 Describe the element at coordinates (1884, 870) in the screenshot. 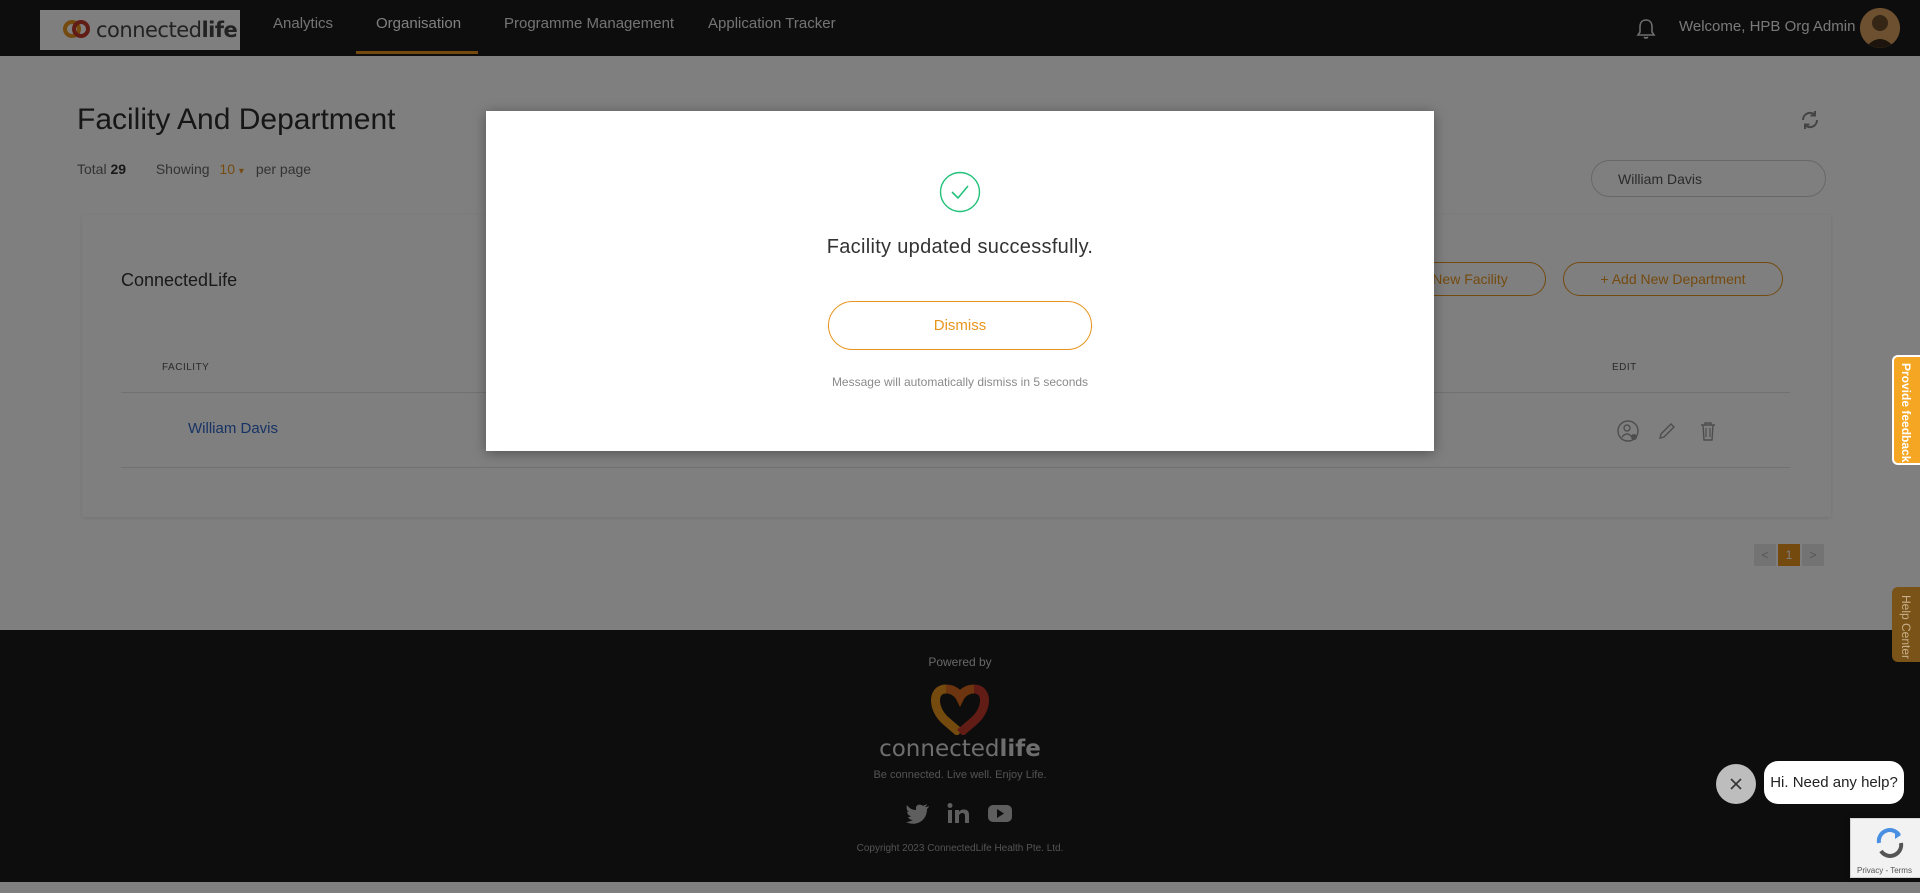

I see `recaptcha-privacy-terms: Privacy - Terms` at that location.